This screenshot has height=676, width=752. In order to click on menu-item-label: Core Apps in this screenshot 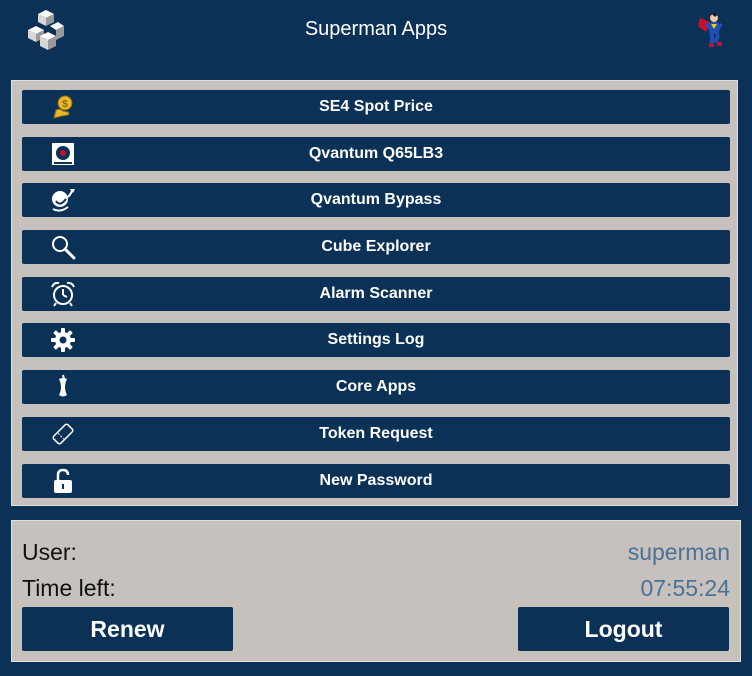, I will do `click(376, 386)`.